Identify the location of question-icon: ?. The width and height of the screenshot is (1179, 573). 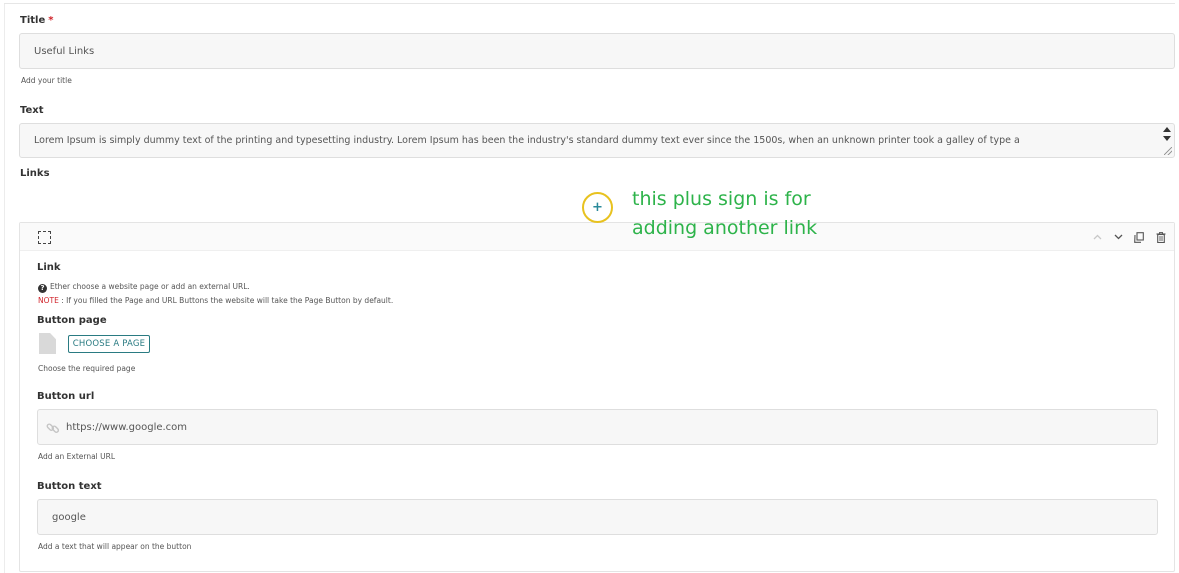
(42, 288).